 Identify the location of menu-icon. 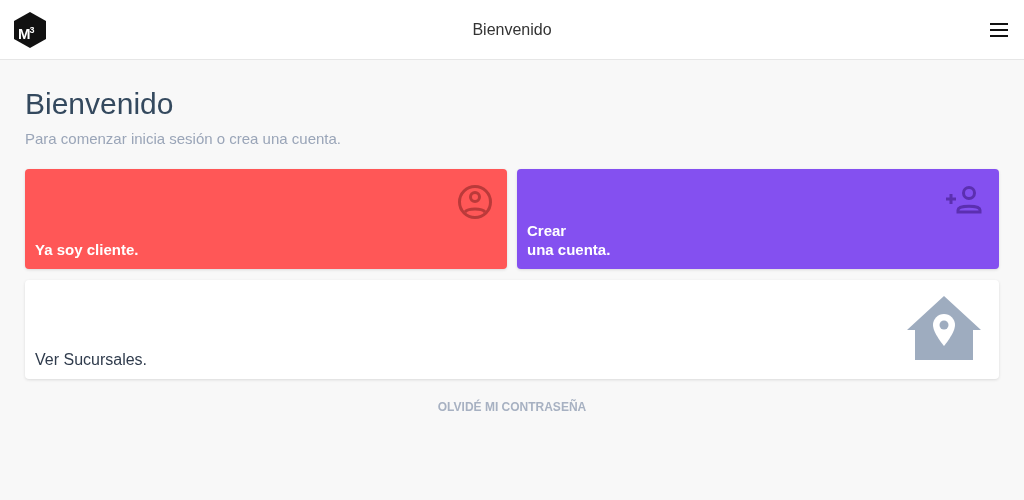
(999, 29).